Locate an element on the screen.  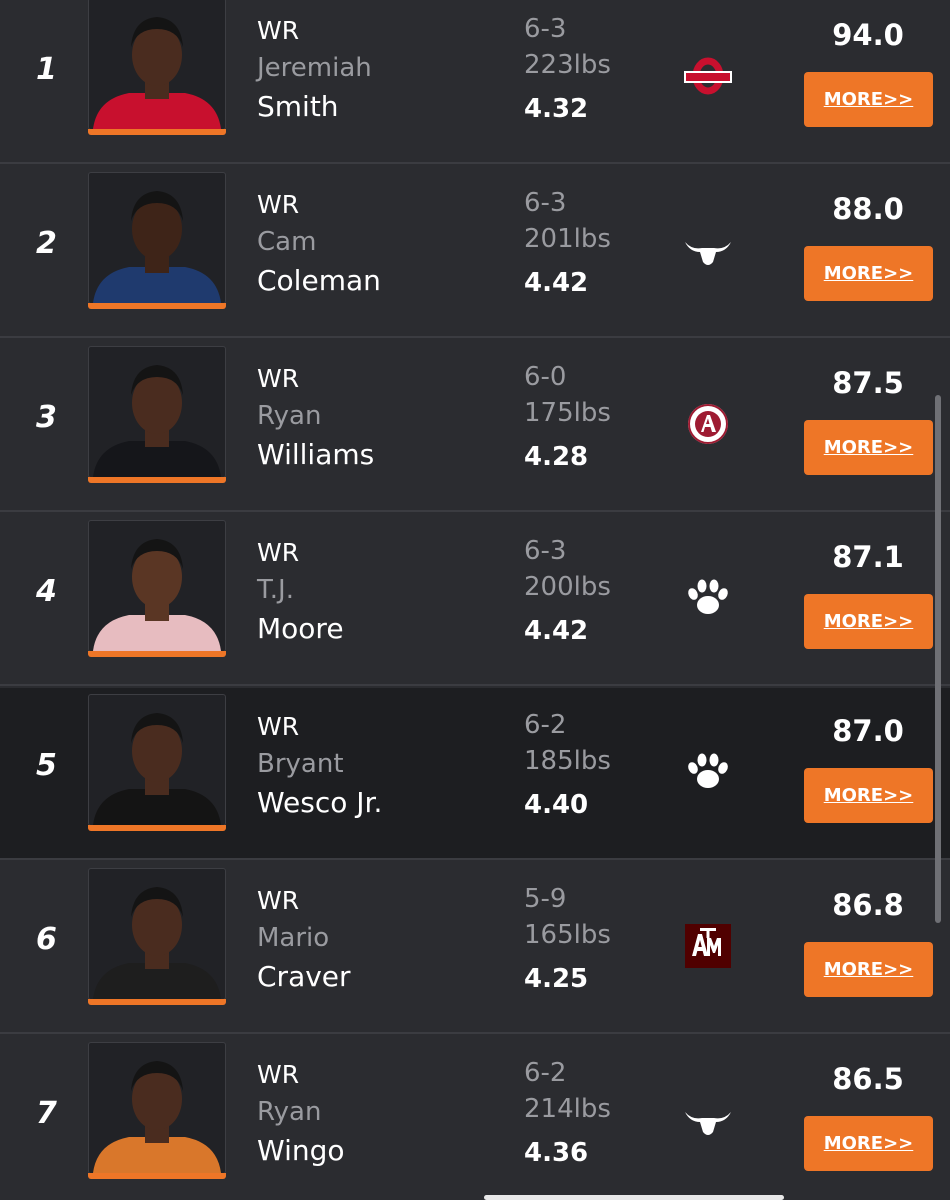
player-forty-time: 4.36 is located at coordinates (556, 1153).